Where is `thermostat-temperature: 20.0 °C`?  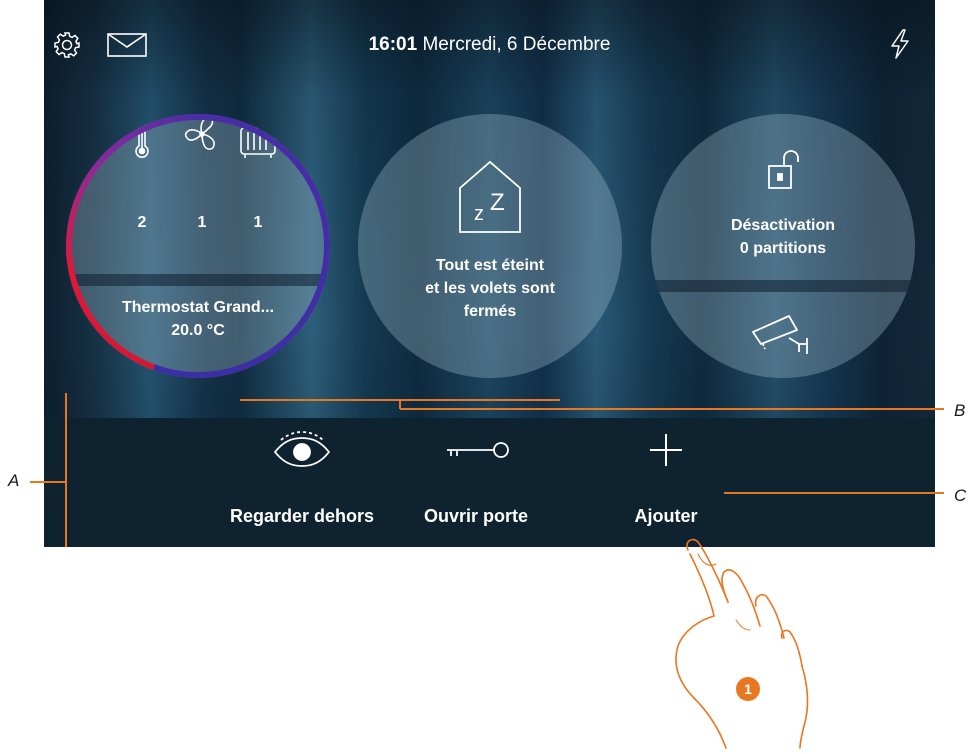
thermostat-temperature: 20.0 °C is located at coordinates (198, 330).